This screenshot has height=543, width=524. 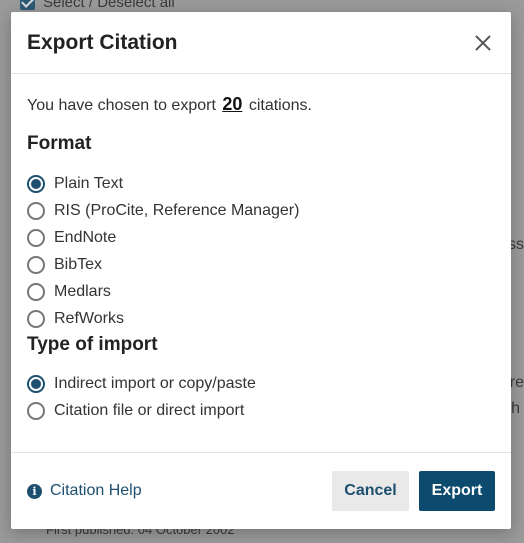 I want to click on export-summary: You have chosen to export 20 citations., so click(x=261, y=104).